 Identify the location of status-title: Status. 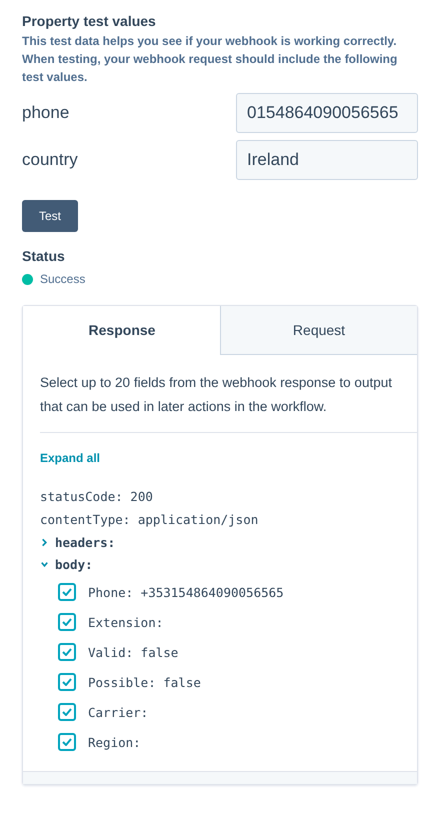
(44, 256).